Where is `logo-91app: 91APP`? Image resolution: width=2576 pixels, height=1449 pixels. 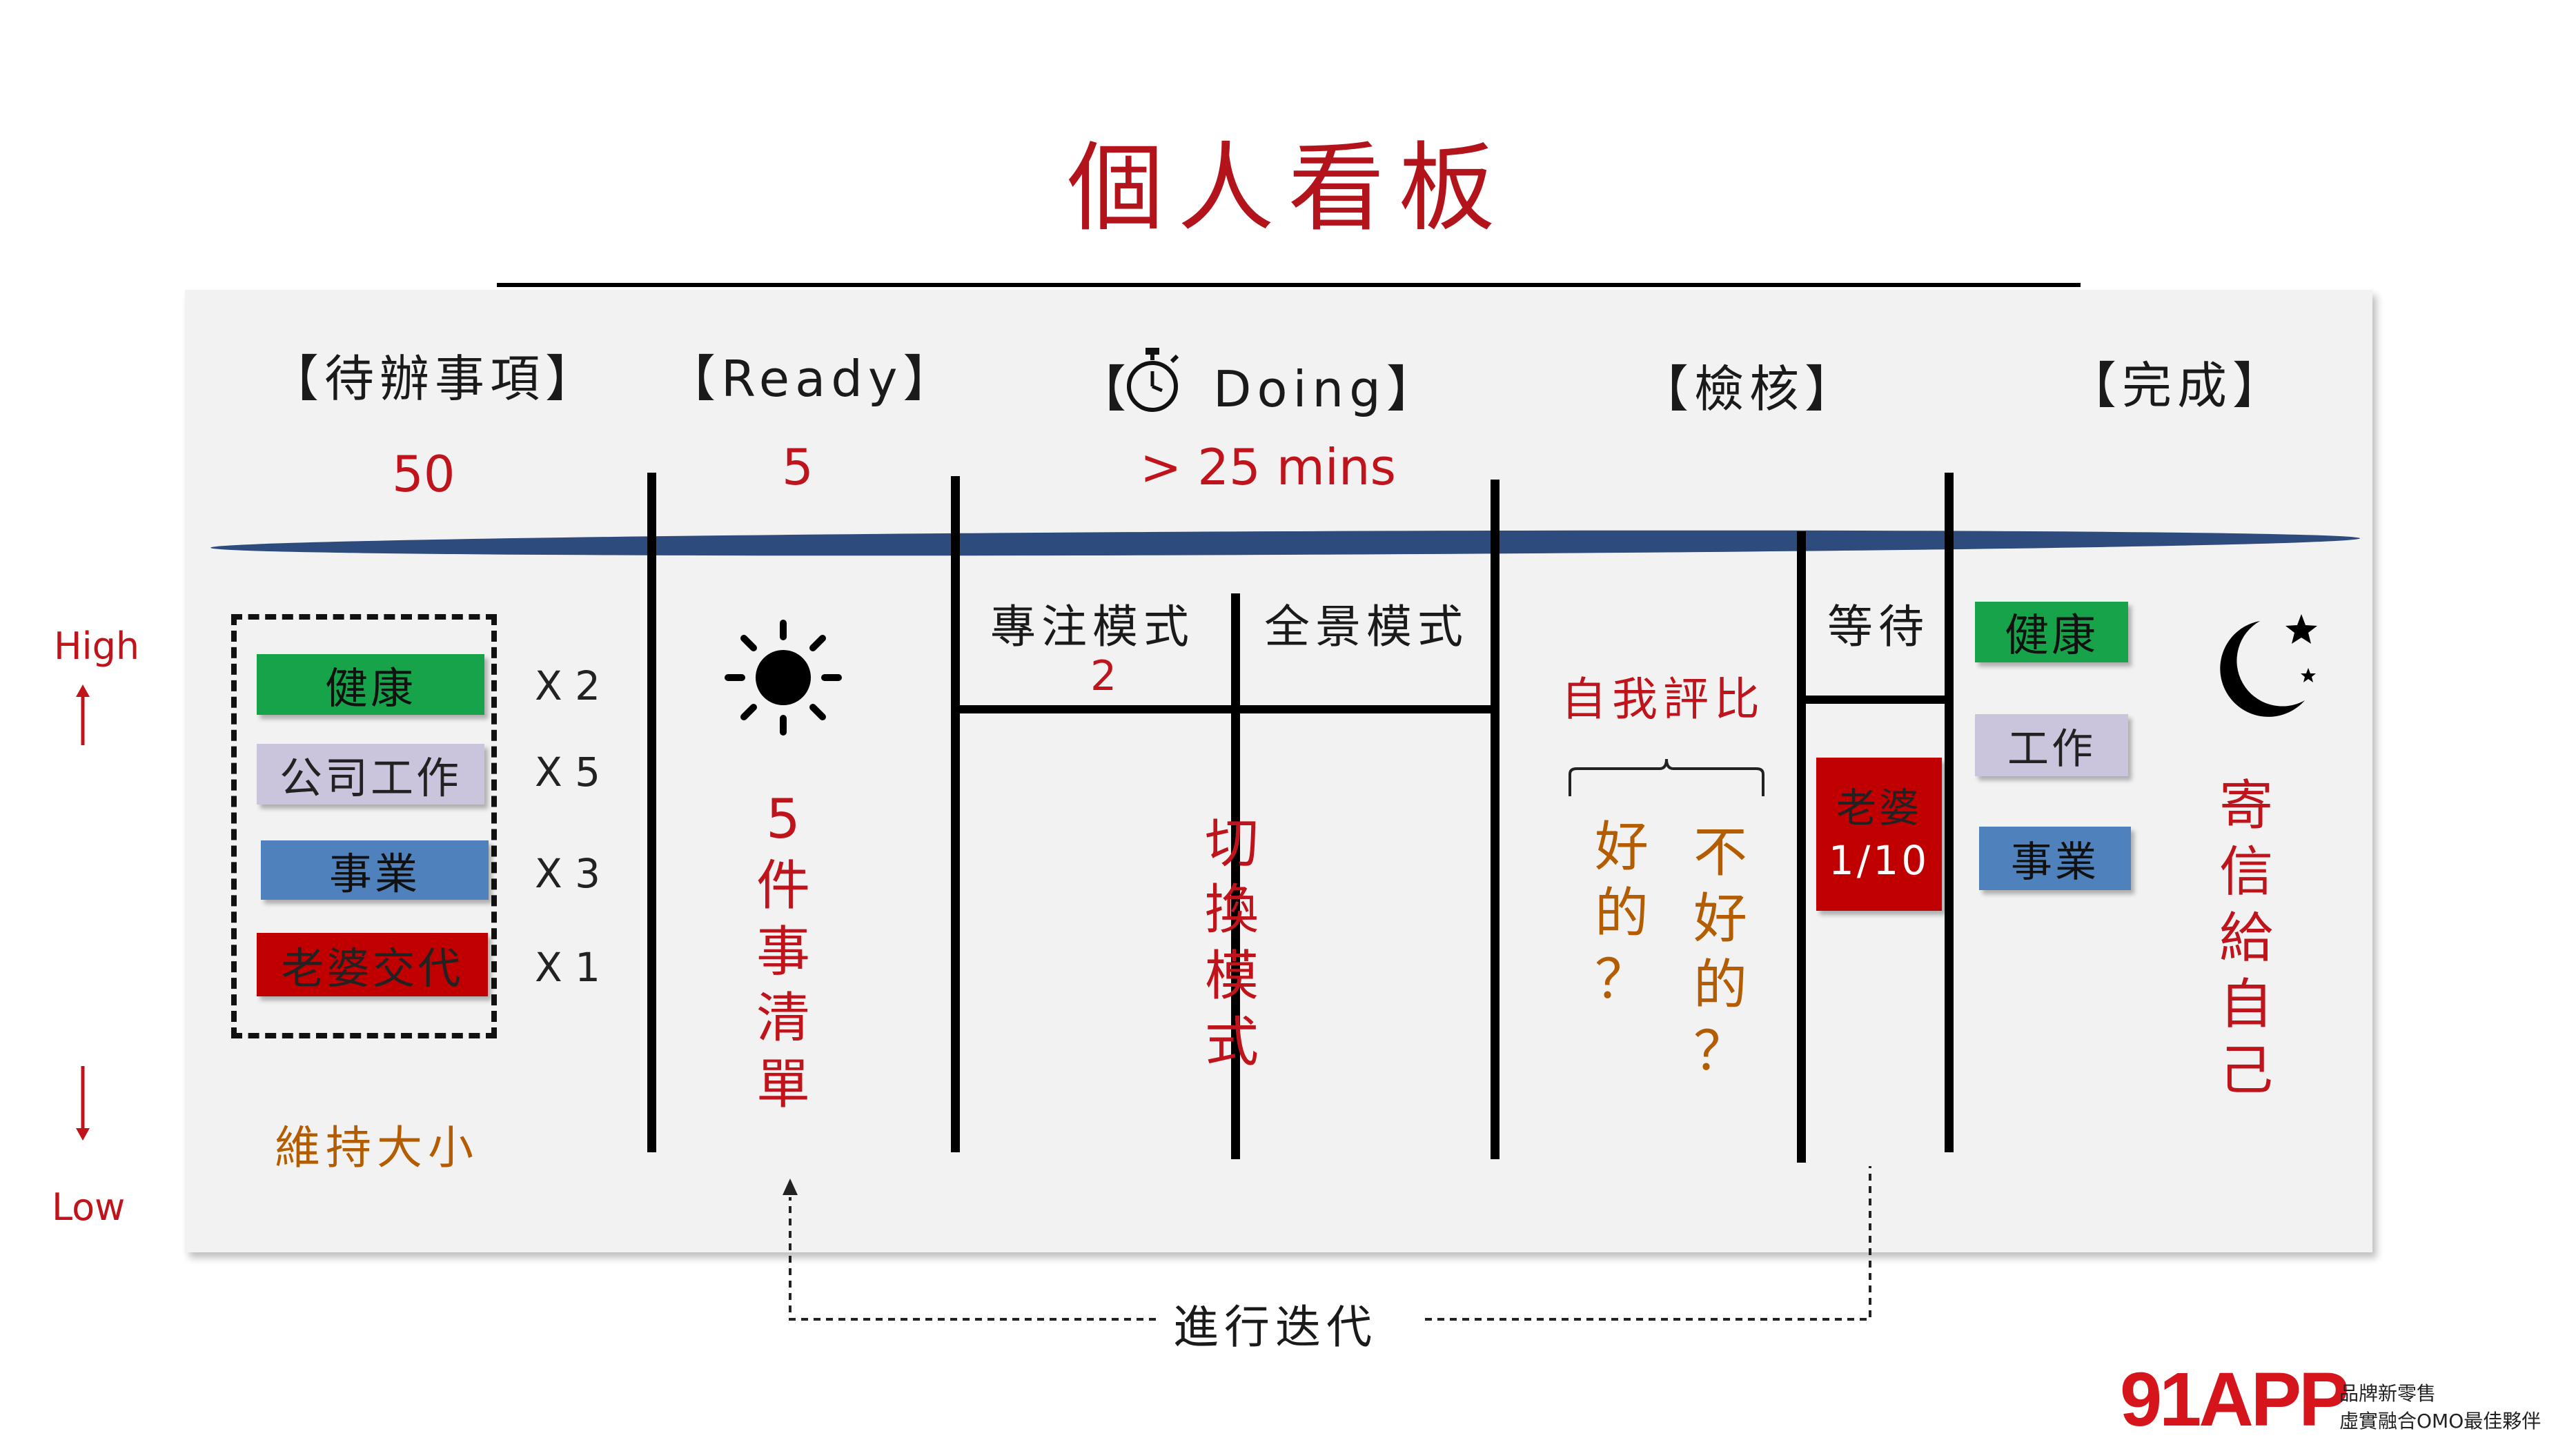
logo-91app: 91APP is located at coordinates (2235, 1399).